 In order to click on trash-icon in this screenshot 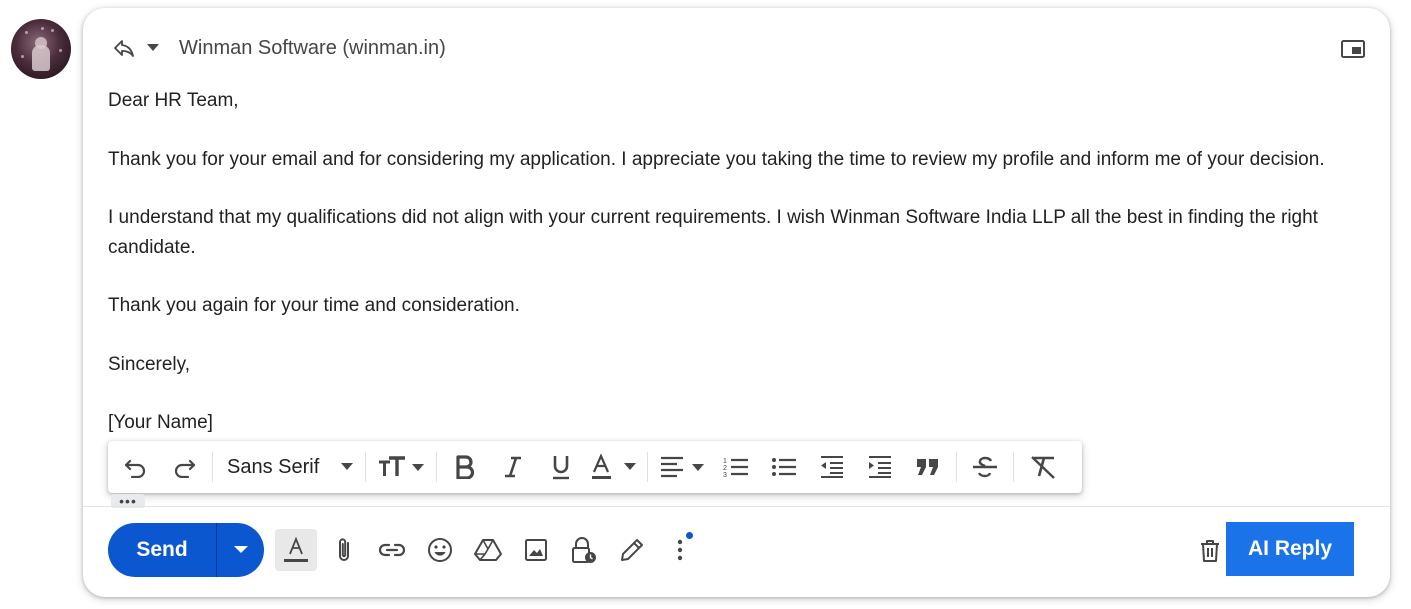, I will do `click(1210, 551)`.